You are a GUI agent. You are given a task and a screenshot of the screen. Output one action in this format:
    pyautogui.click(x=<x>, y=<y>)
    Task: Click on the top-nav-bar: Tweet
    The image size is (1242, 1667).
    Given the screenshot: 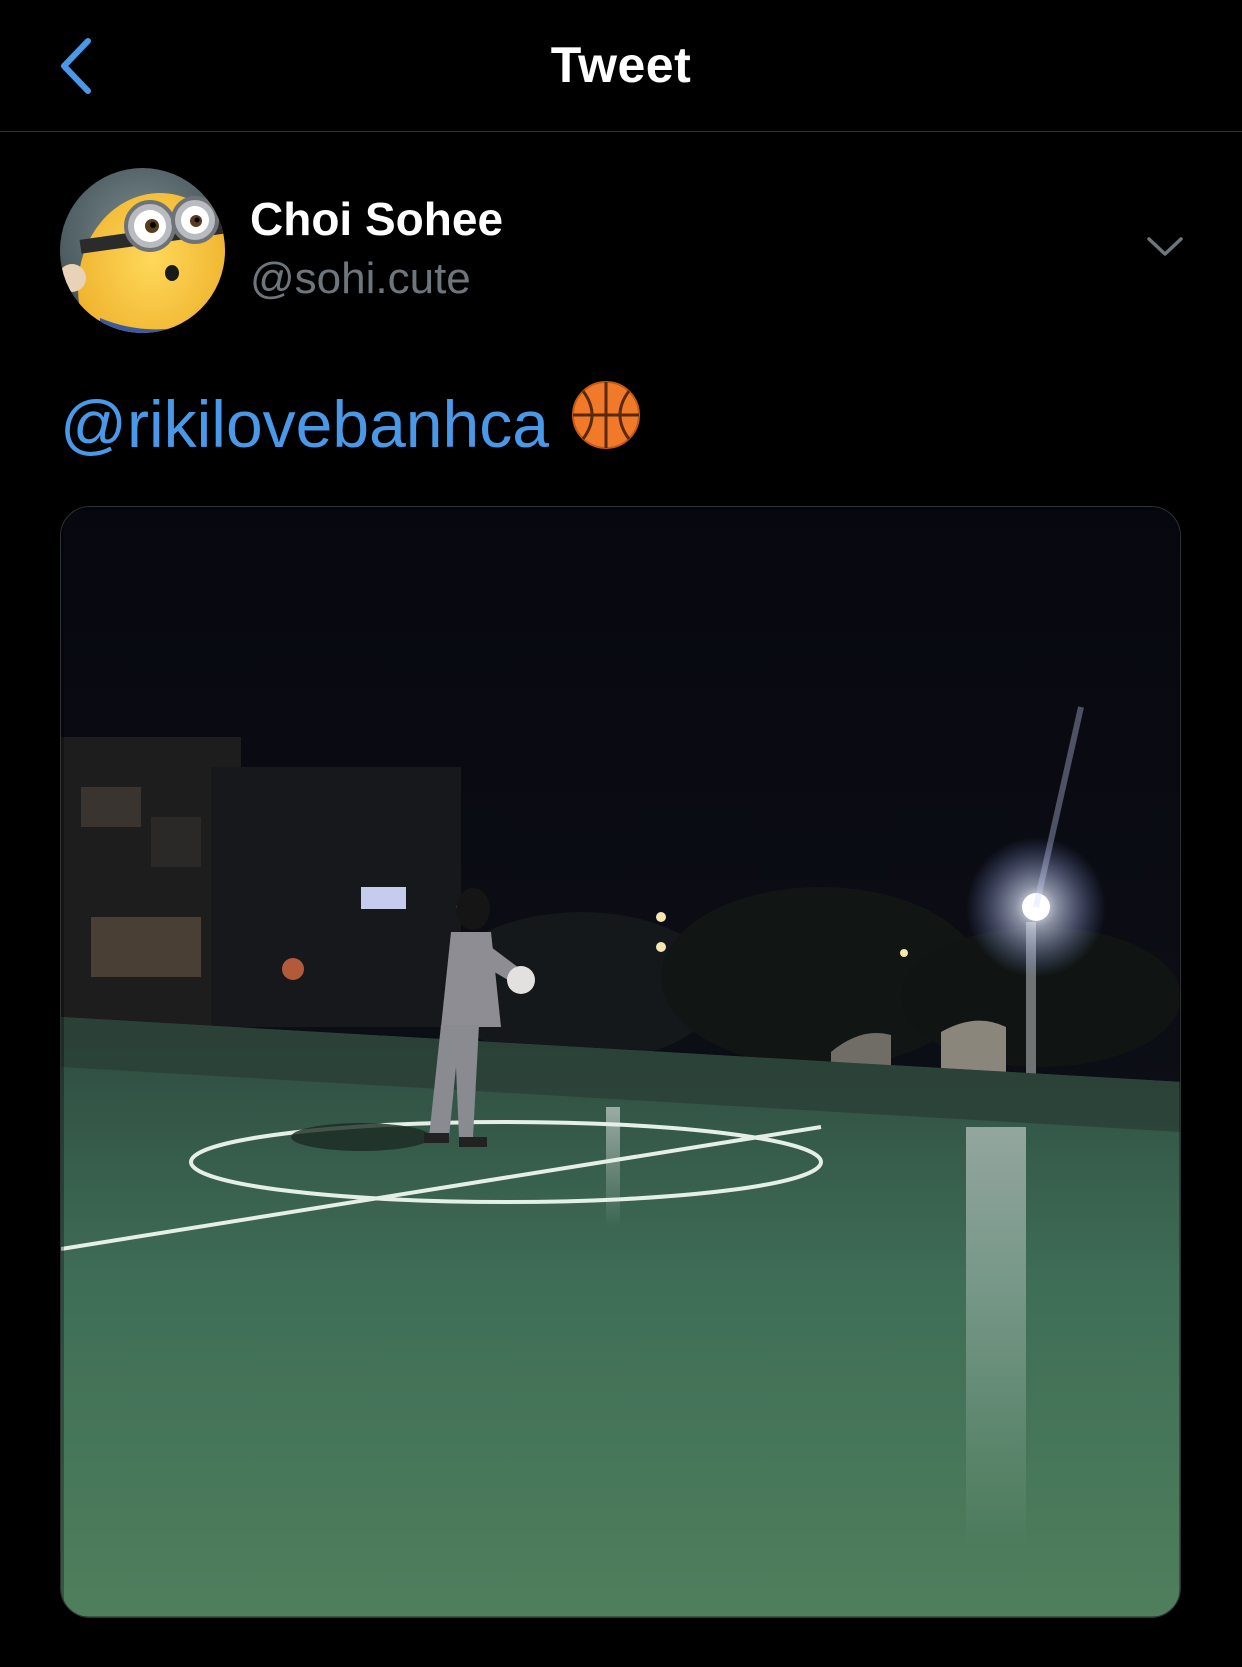 What is the action you would take?
    pyautogui.click(x=621, y=66)
    